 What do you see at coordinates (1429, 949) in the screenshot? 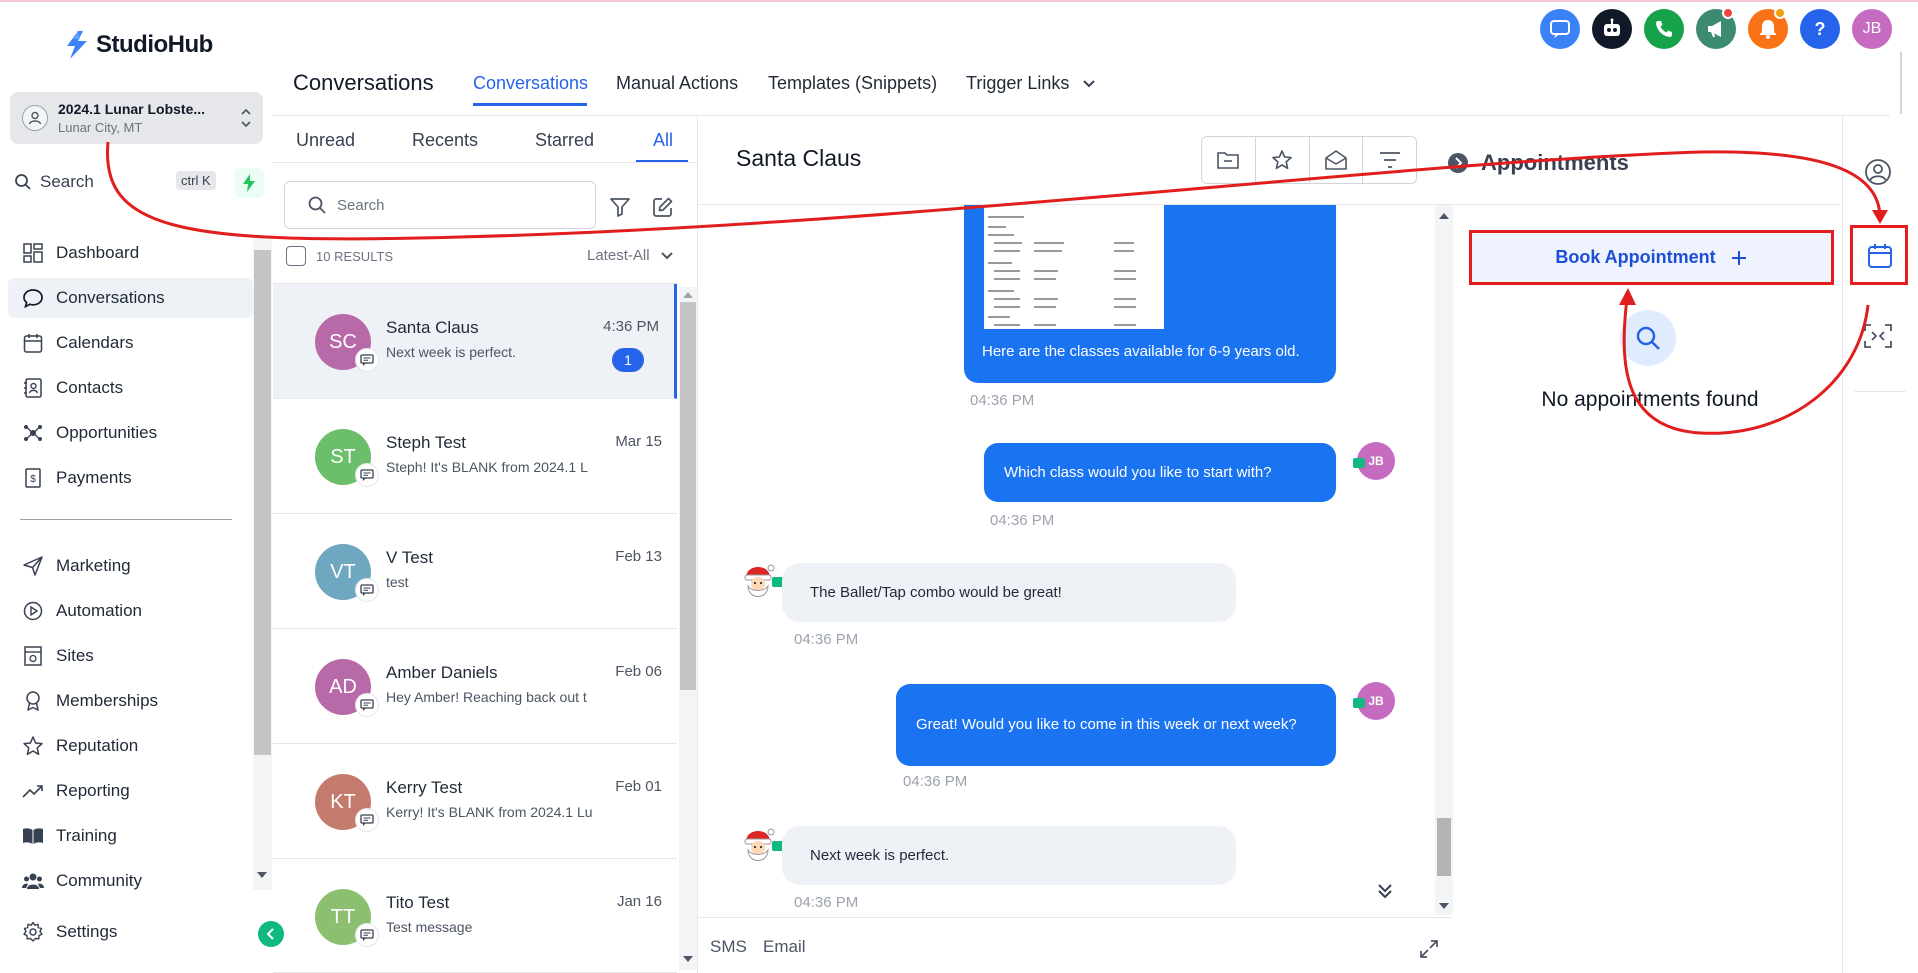
I see `expand-icon` at bounding box center [1429, 949].